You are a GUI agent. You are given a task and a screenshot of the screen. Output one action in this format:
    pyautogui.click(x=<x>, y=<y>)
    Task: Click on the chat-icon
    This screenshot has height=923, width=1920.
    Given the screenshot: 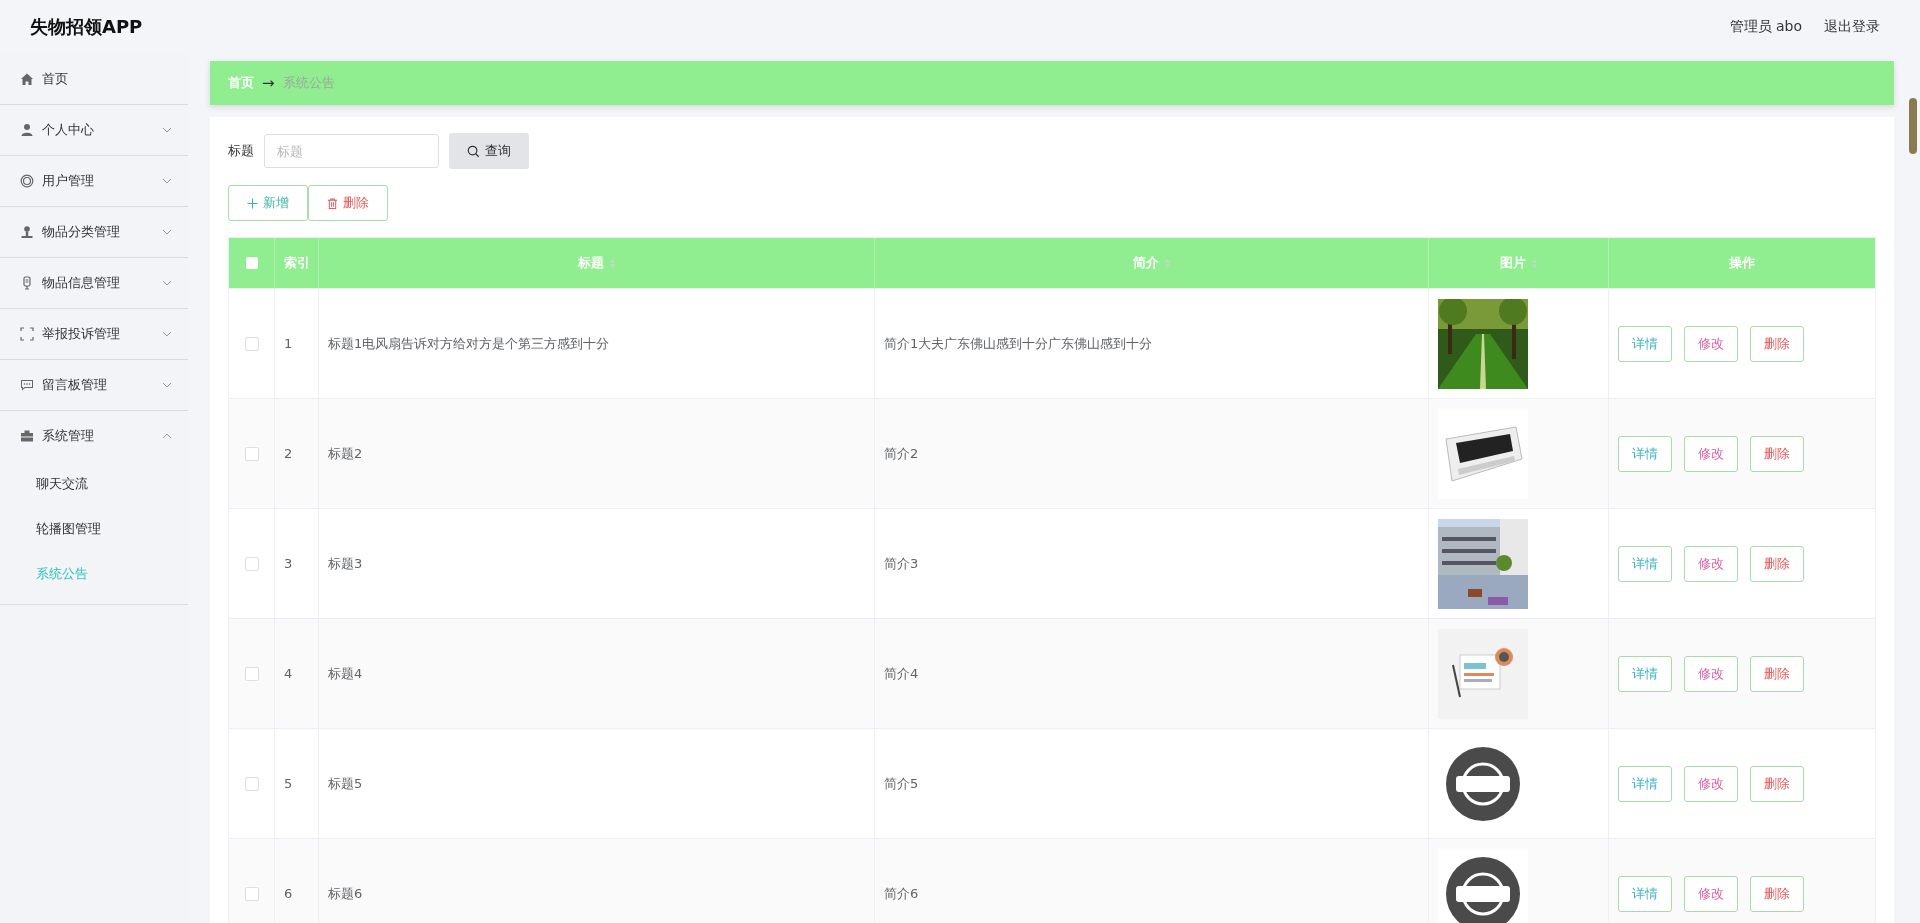 What is the action you would take?
    pyautogui.click(x=27, y=385)
    